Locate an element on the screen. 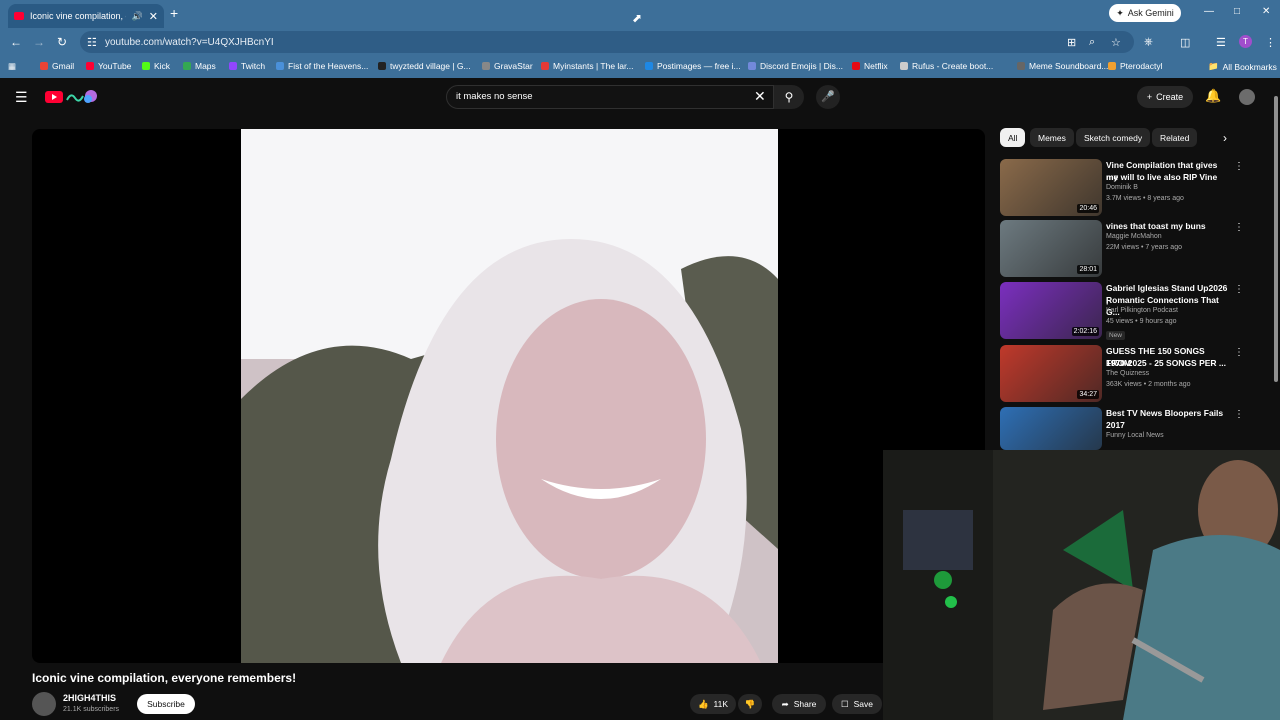 The height and width of the screenshot is (720, 1280). notifications-bell-icon: 🔔 is located at coordinates (1213, 96).